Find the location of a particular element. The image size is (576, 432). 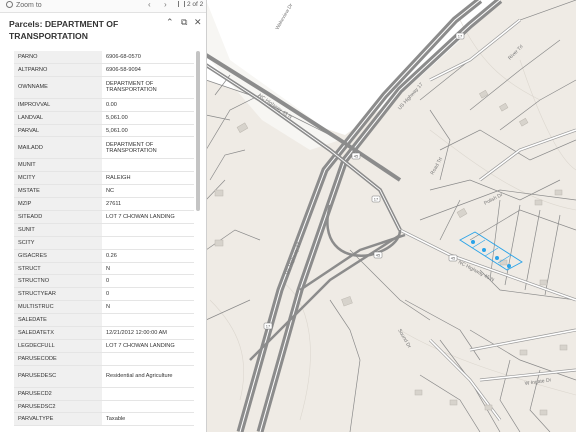

attribute-row: OWNNAME DEPARTMENT OF TRANSPORTATION is located at coordinates (104, 87).